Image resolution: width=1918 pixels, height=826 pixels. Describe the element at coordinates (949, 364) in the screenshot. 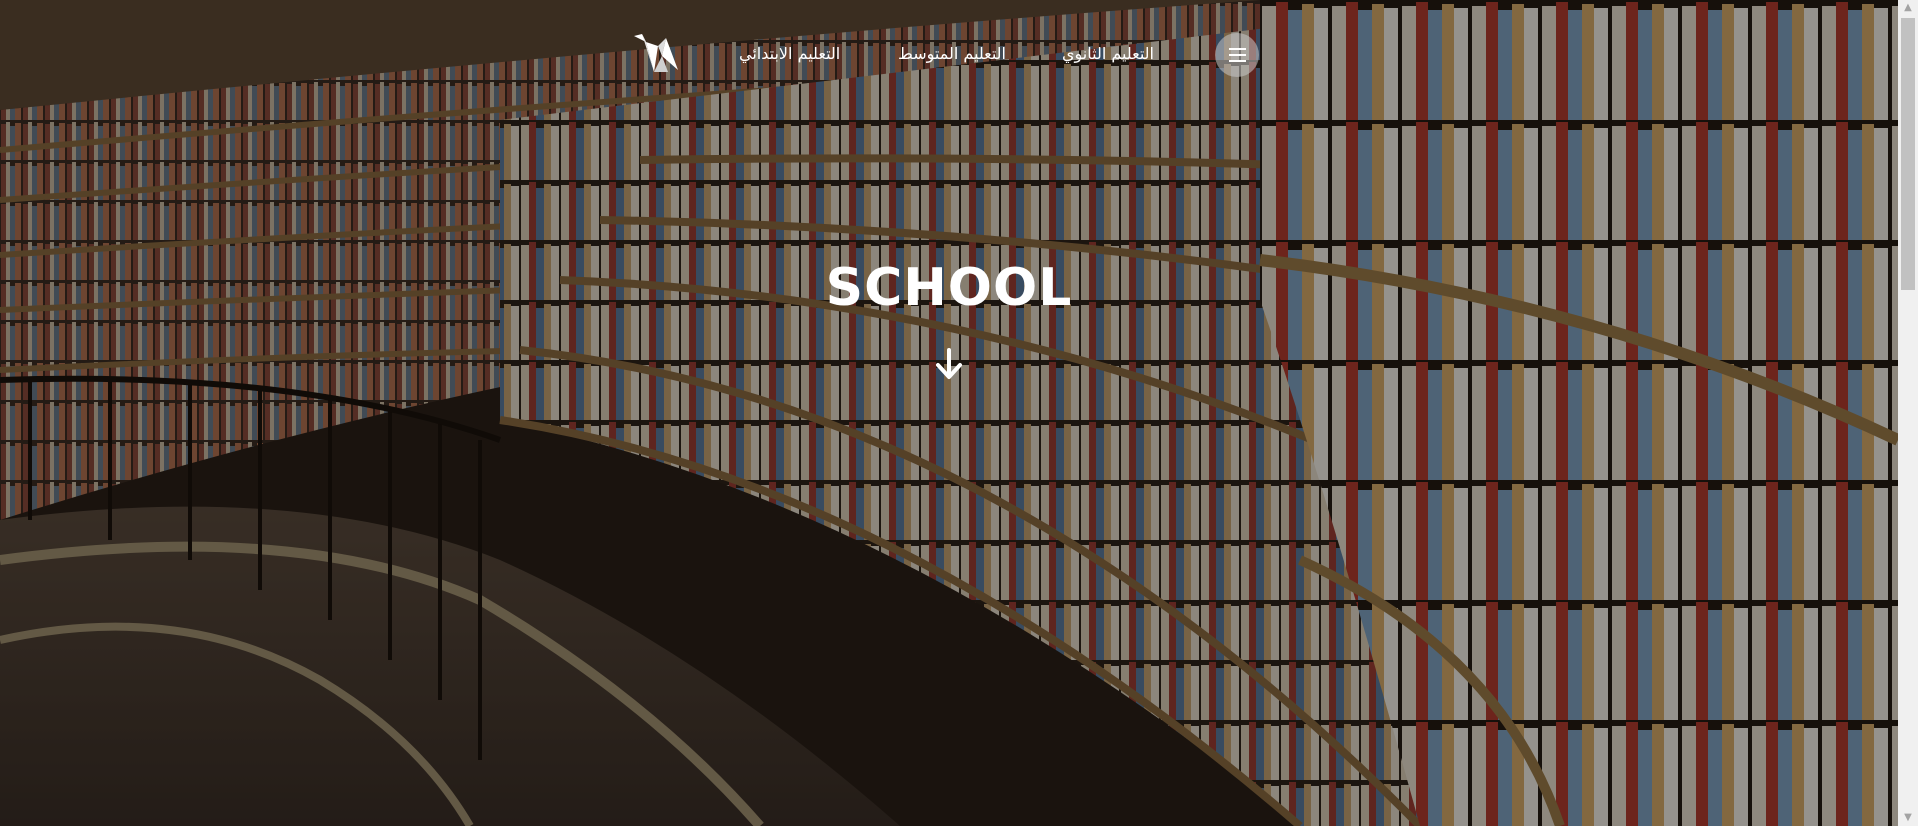

I see `arrow-down-icon` at that location.